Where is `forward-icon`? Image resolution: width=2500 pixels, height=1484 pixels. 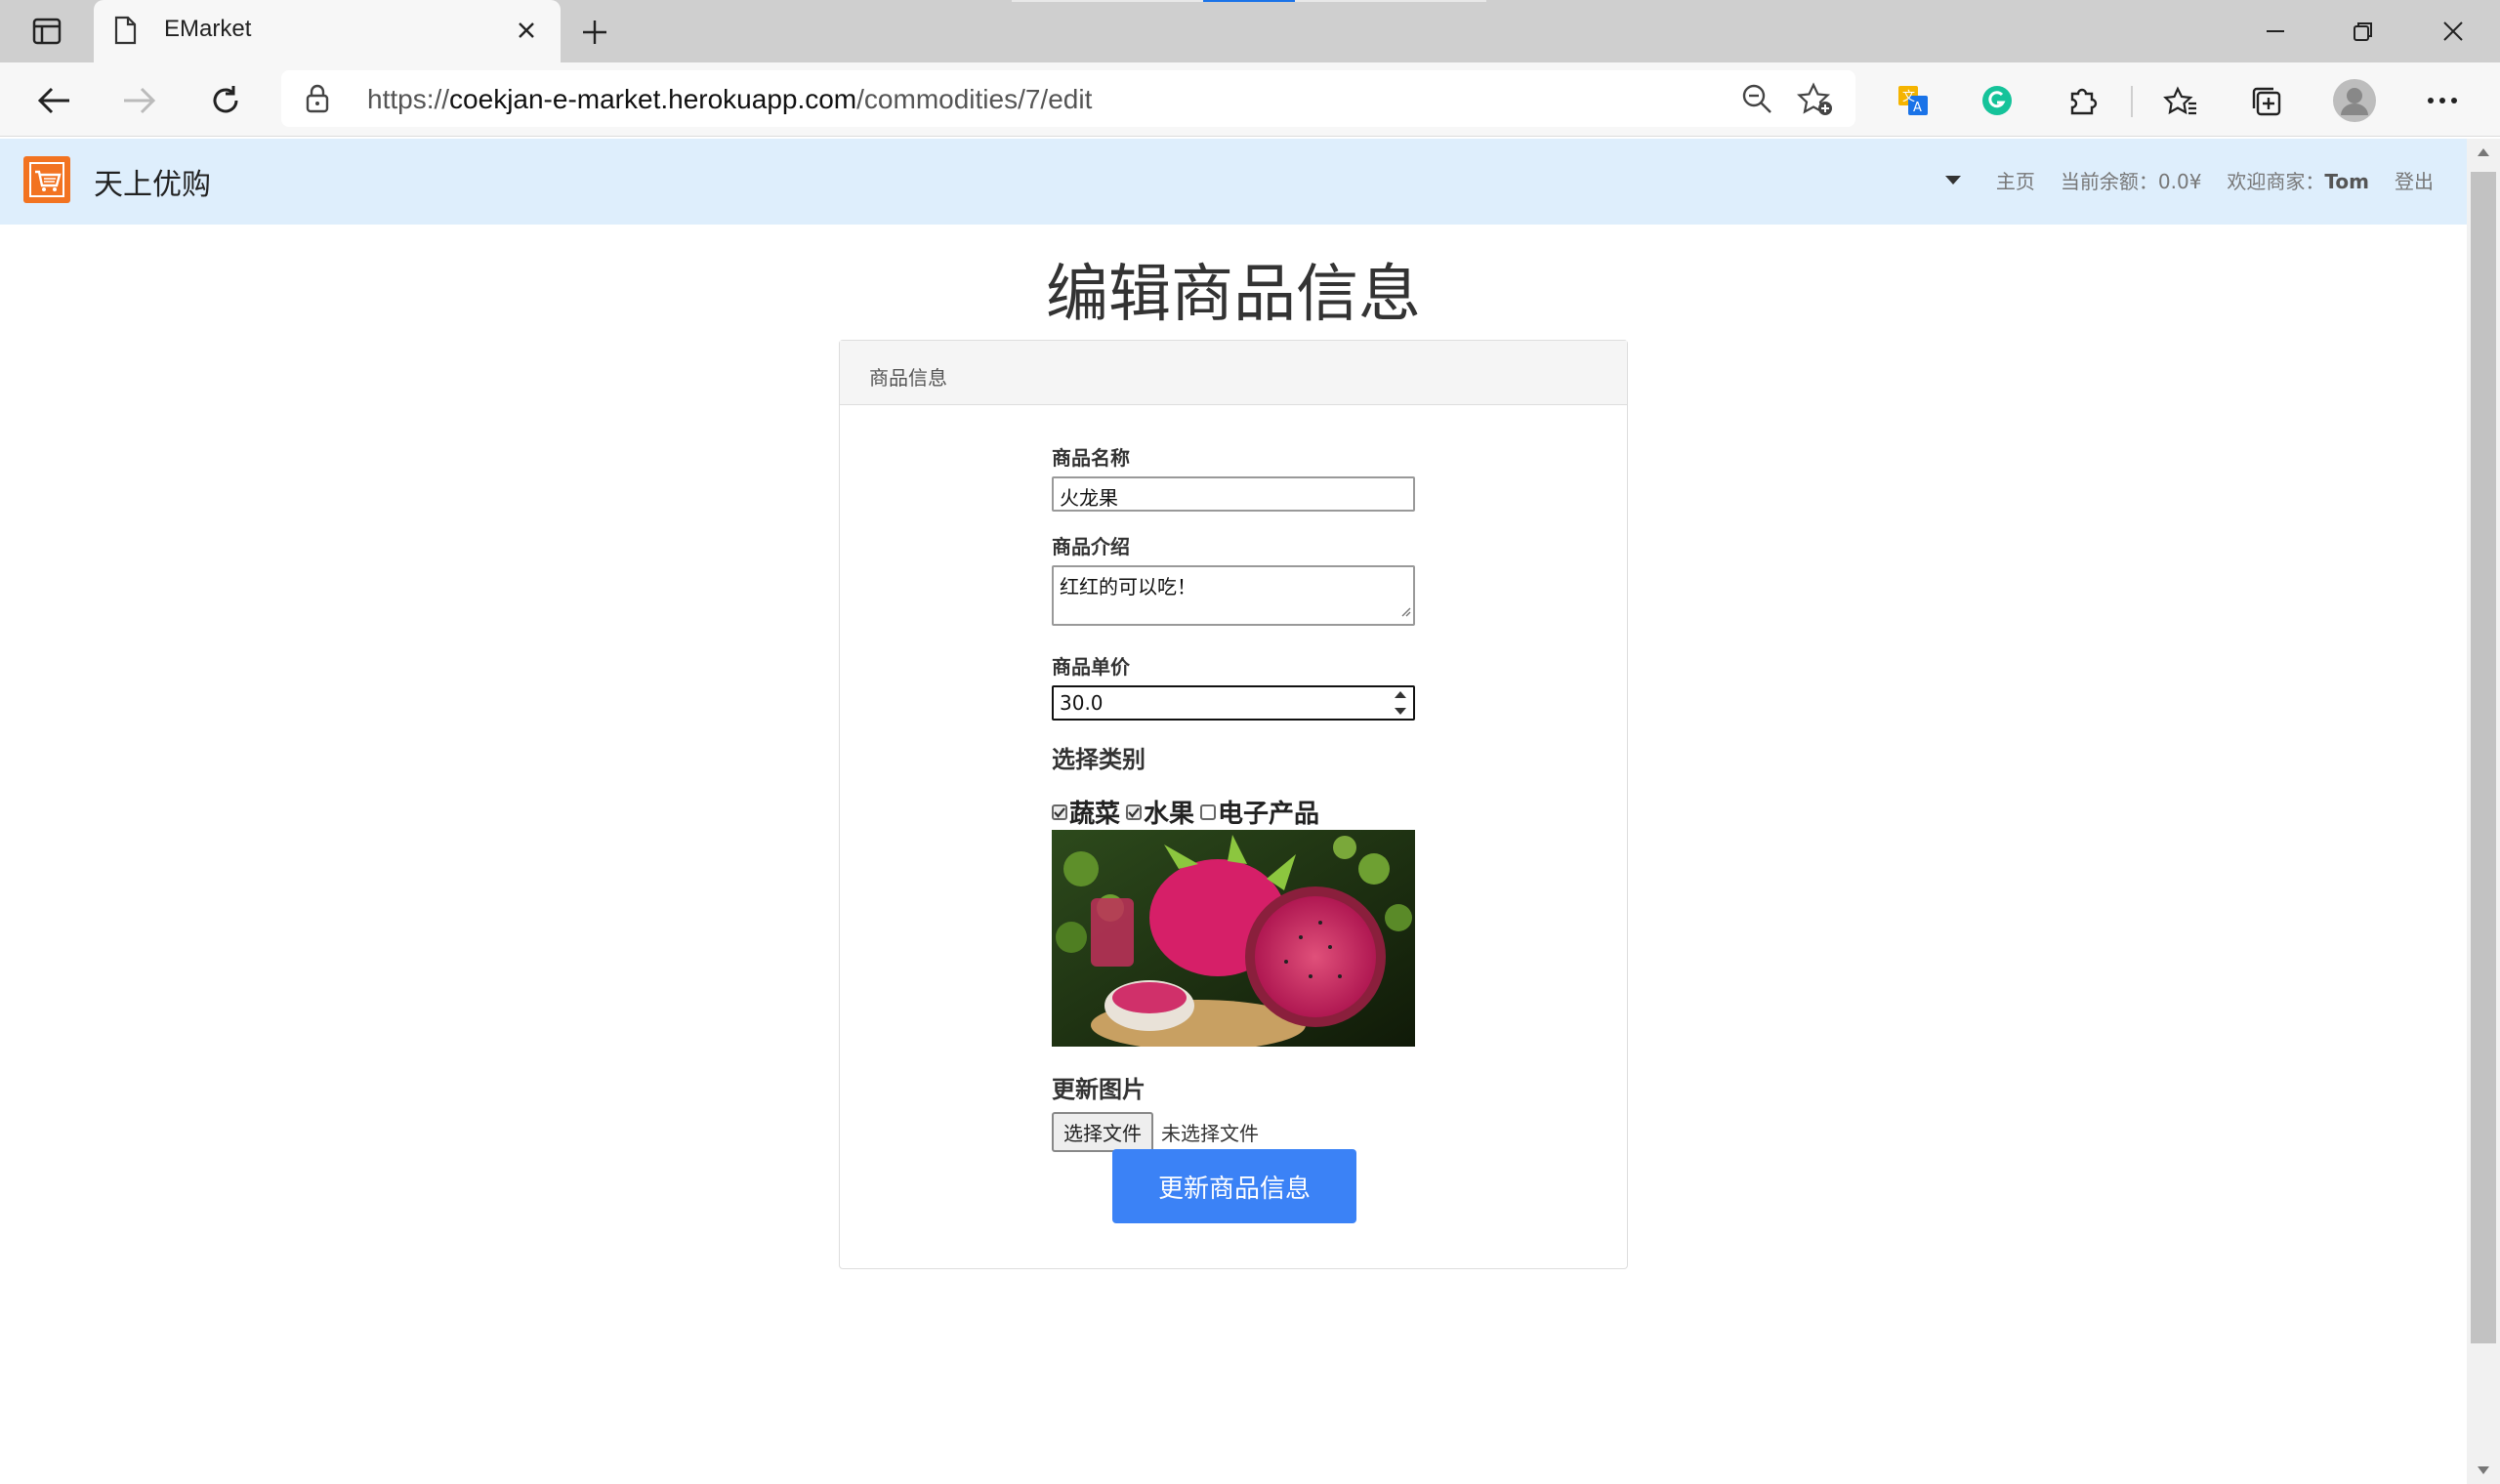 forward-icon is located at coordinates (139, 101).